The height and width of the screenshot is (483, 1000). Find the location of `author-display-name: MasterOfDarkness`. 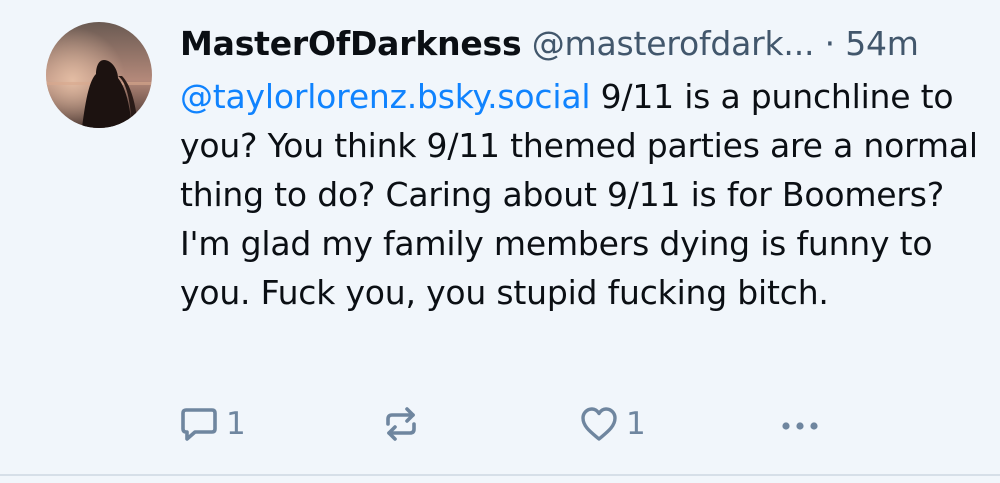

author-display-name: MasterOfDarkness is located at coordinates (351, 43).